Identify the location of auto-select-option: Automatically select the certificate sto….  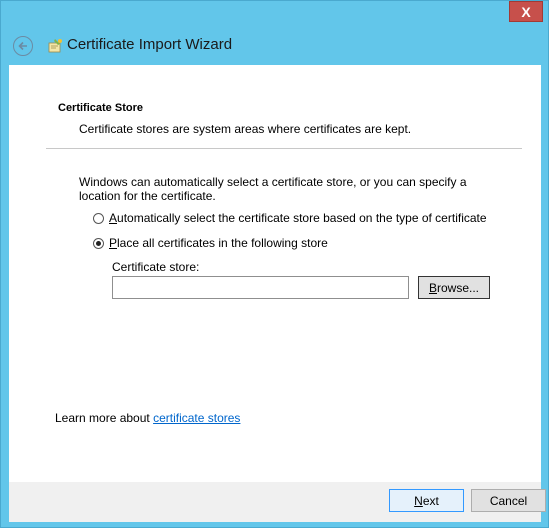
(290, 218).